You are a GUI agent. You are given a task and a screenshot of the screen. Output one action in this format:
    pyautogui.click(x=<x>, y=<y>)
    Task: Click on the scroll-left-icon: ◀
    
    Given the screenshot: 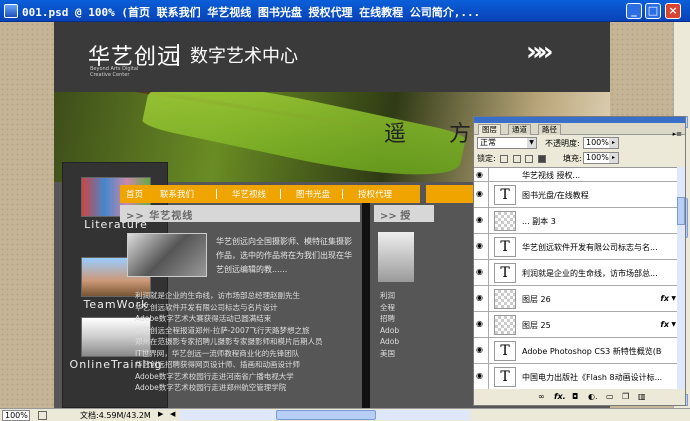 What is the action you would take?
    pyautogui.click(x=172, y=414)
    